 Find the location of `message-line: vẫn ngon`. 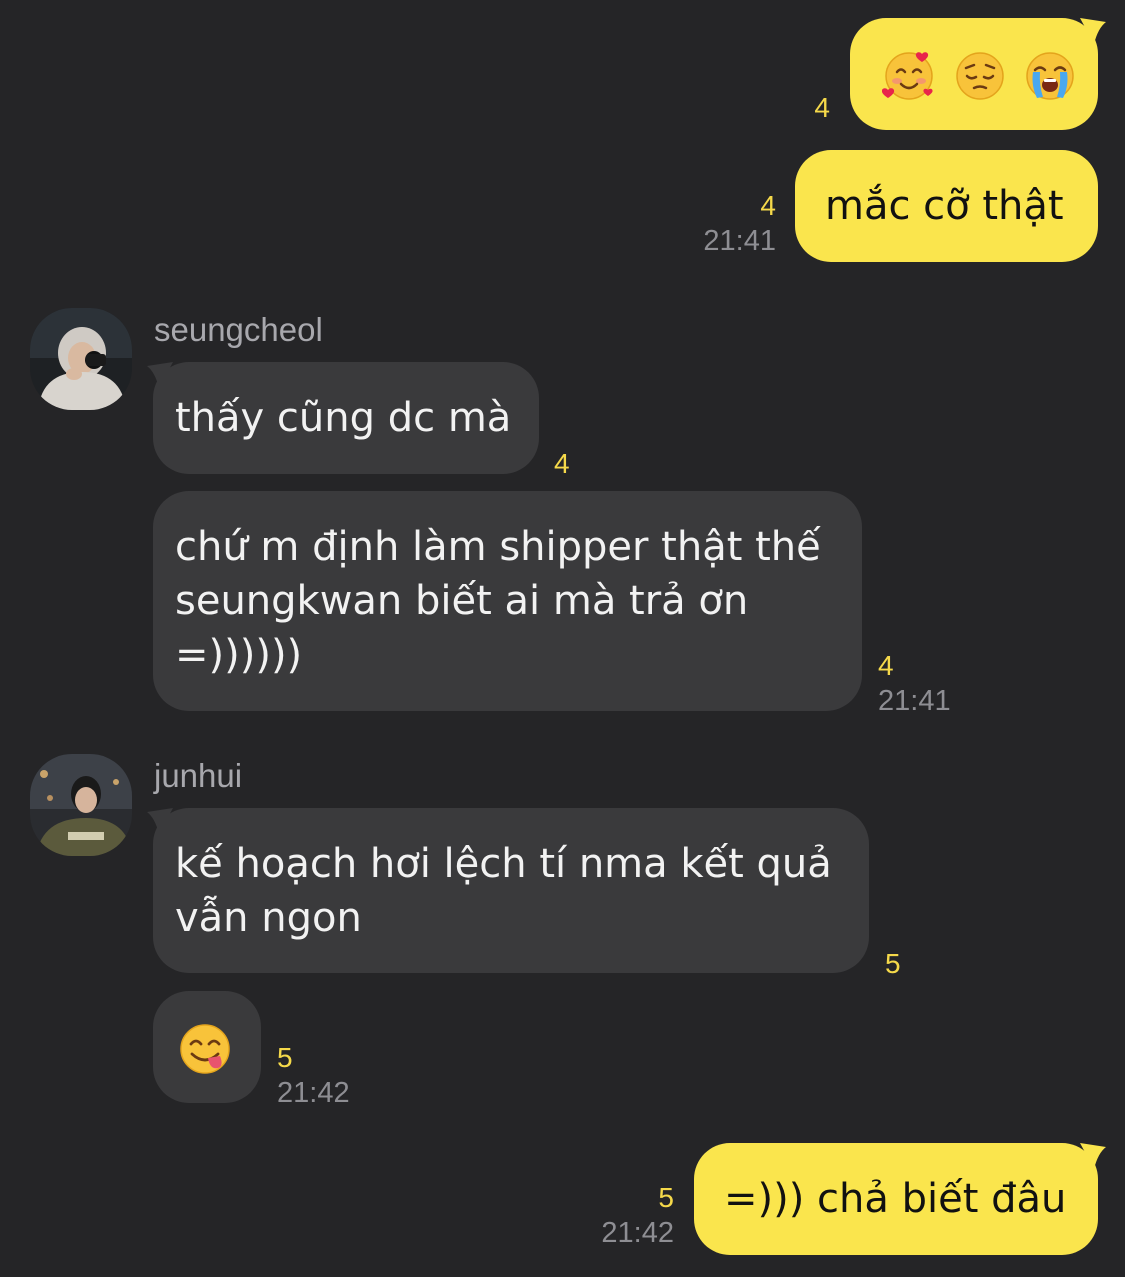

message-line: vẫn ngon is located at coordinates (268, 918).